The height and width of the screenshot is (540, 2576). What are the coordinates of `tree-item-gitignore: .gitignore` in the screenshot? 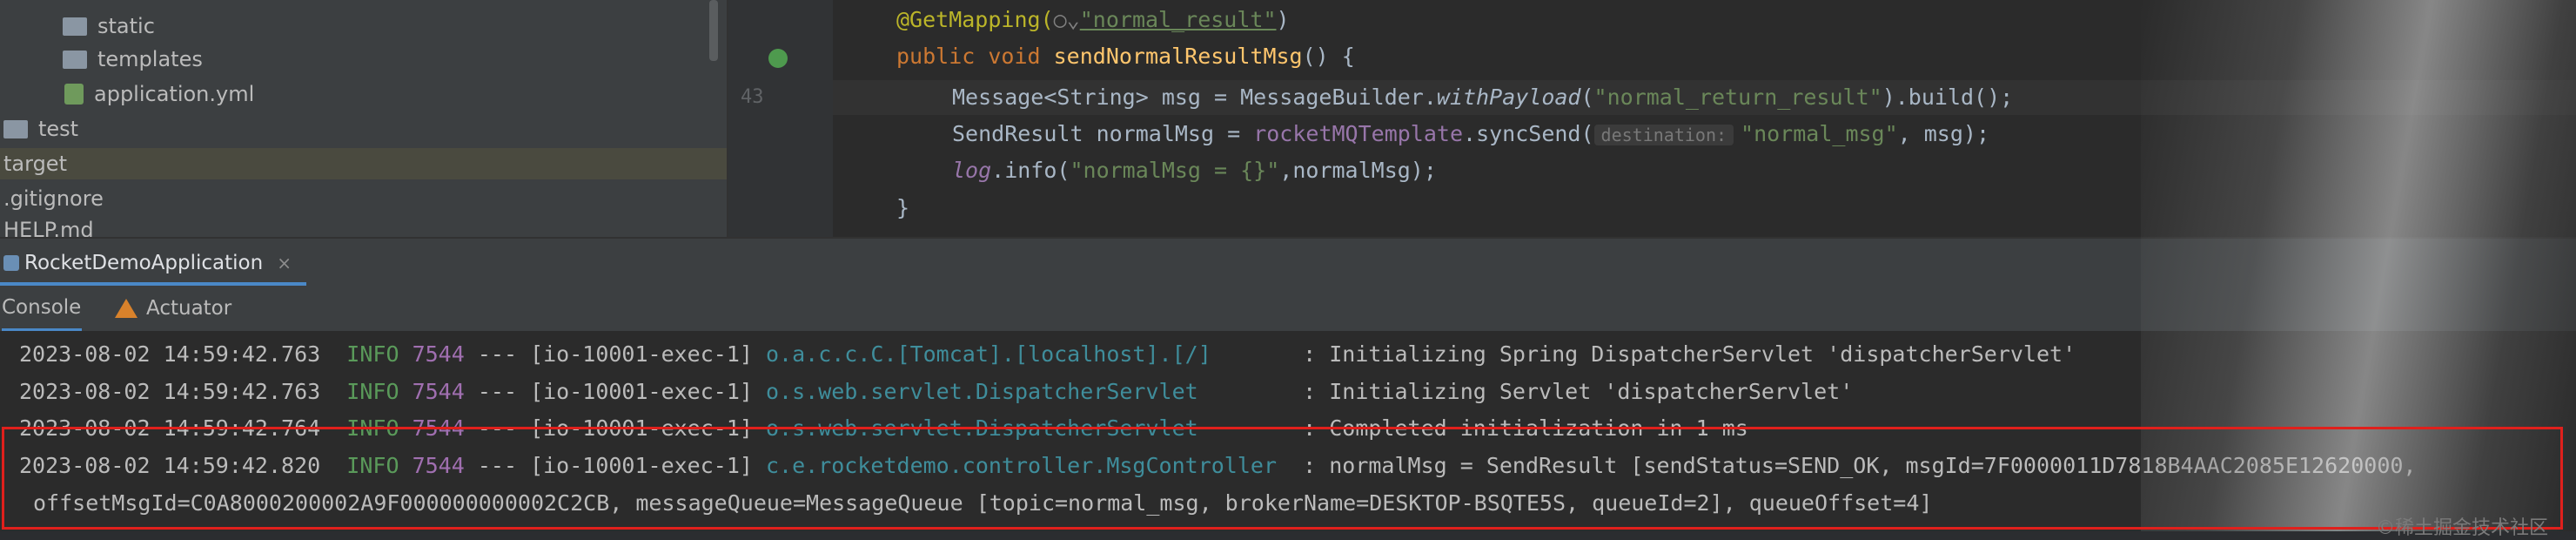 It's located at (53, 198).